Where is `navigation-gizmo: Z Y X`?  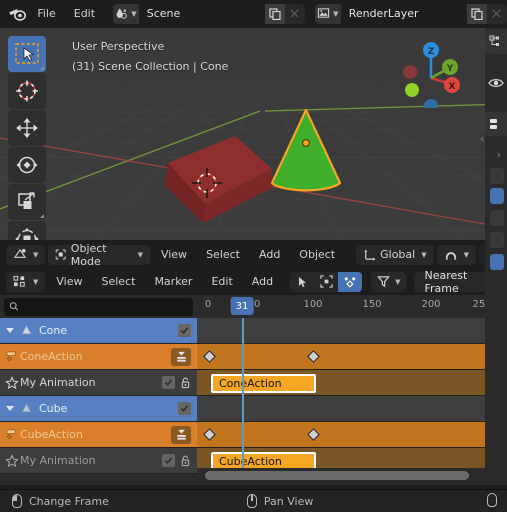
navigation-gizmo: Z Y X is located at coordinates (431, 72).